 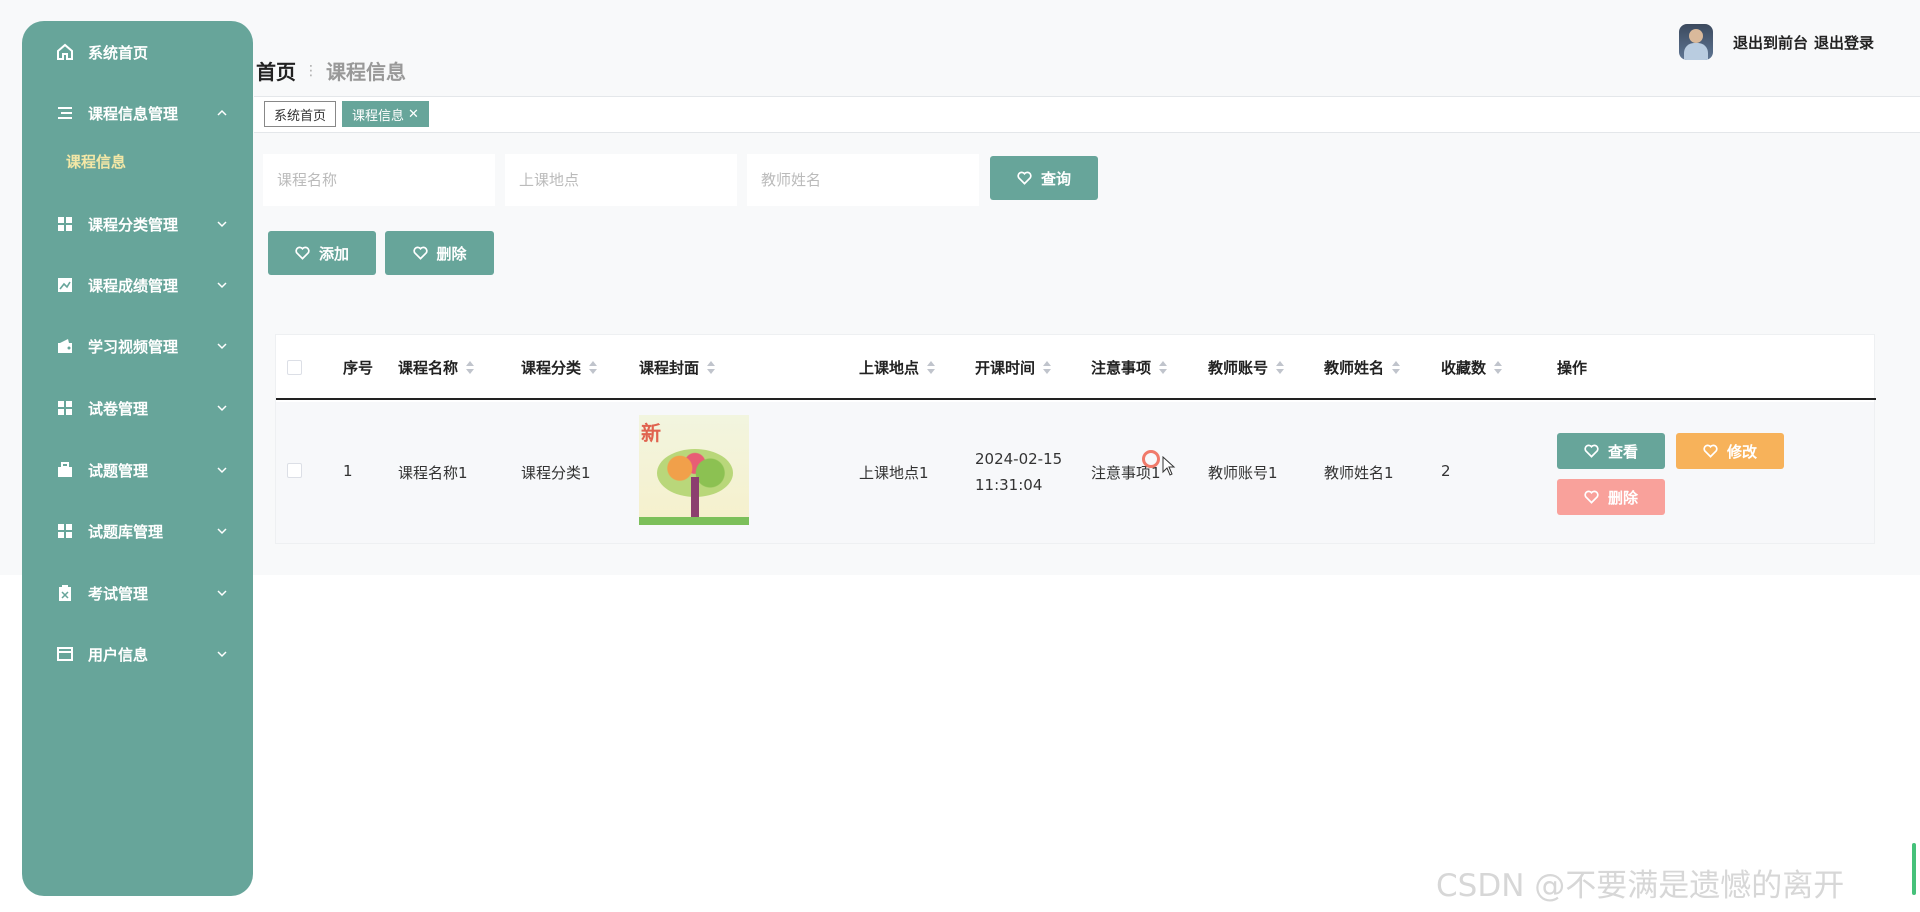 What do you see at coordinates (276, 70) in the screenshot?
I see `breadcrumb-home: 首页` at bounding box center [276, 70].